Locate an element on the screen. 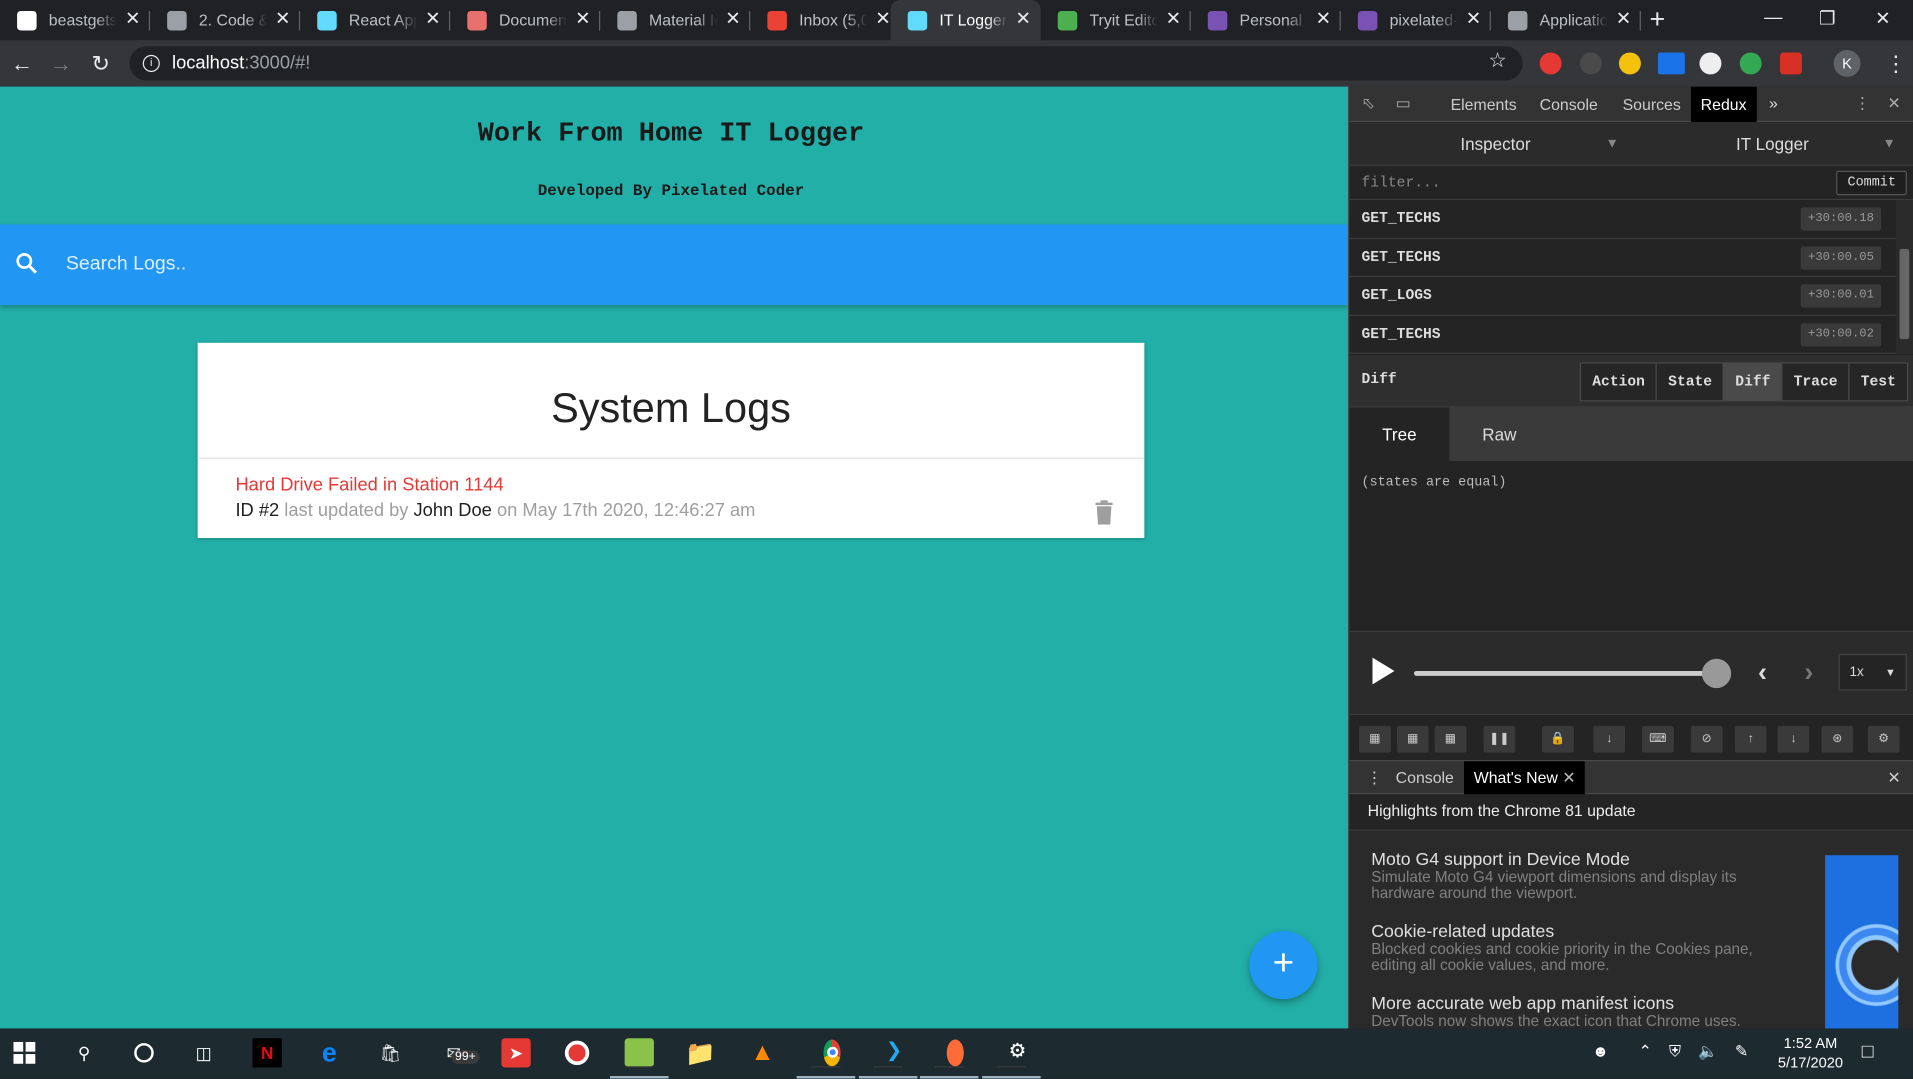 The height and width of the screenshot is (1079, 1913). settings-icon: ⚙ is located at coordinates (1011, 1058).